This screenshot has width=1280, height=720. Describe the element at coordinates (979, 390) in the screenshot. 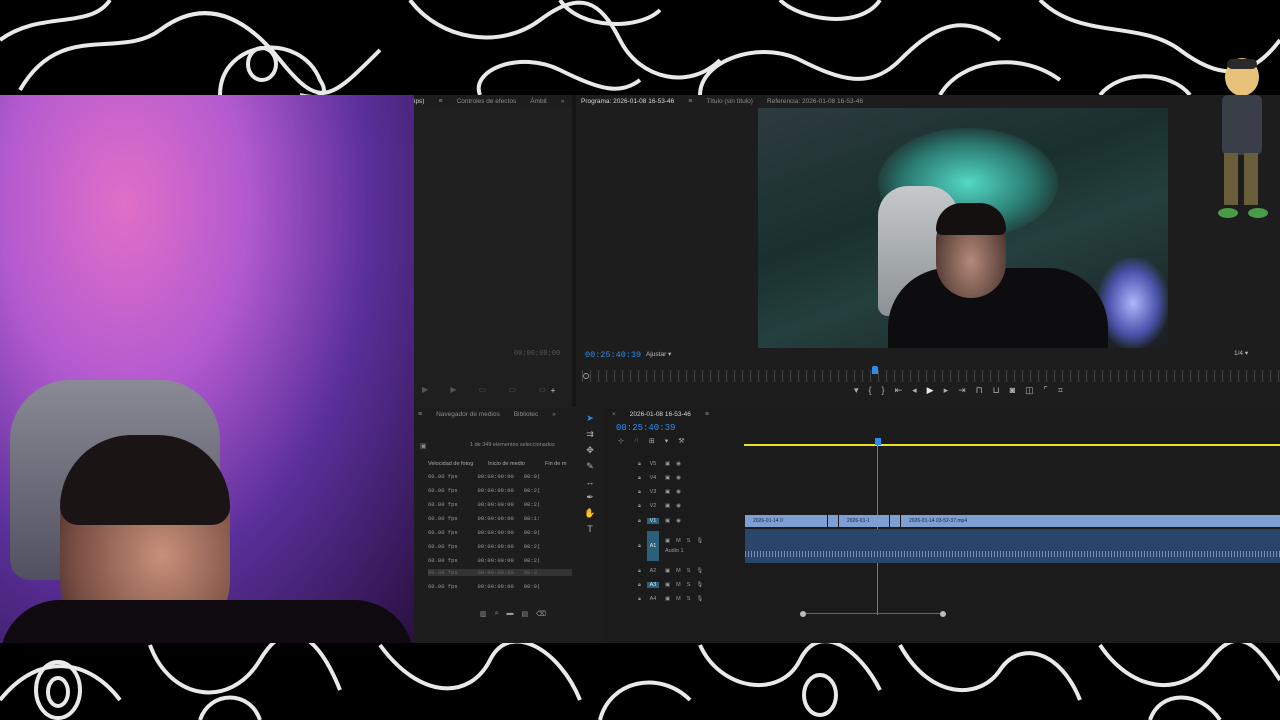

I see `lift-icon: ⊓` at that location.